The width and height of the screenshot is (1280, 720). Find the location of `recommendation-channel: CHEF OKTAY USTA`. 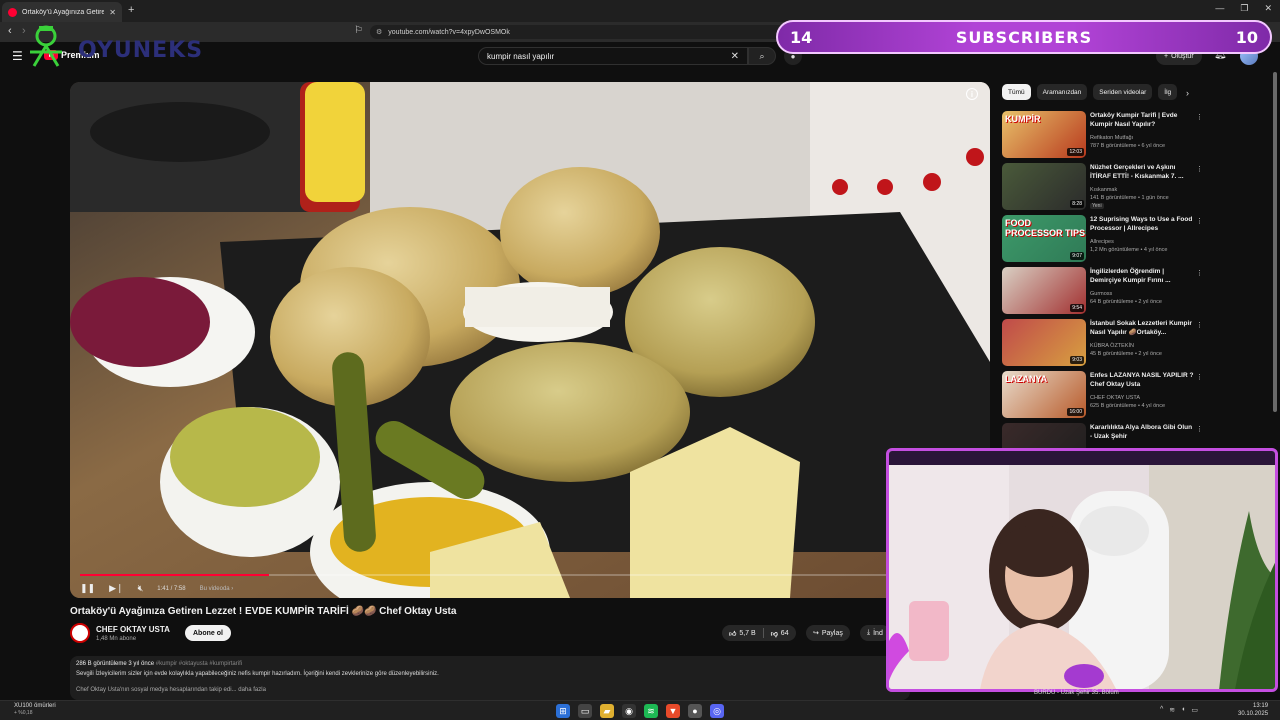

recommendation-channel: CHEF OKTAY USTA is located at coordinates (1115, 398).